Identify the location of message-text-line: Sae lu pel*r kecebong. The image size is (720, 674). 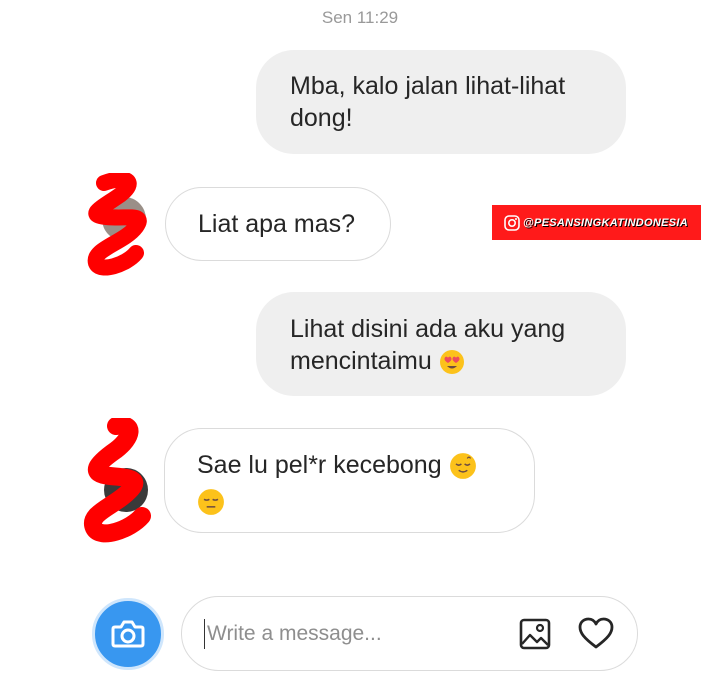
(319, 465).